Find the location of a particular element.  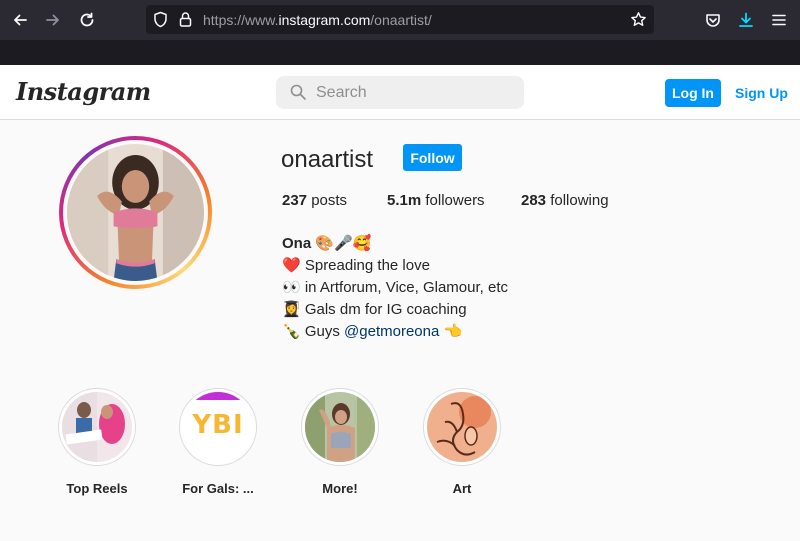

avatar-photo is located at coordinates (135, 212).